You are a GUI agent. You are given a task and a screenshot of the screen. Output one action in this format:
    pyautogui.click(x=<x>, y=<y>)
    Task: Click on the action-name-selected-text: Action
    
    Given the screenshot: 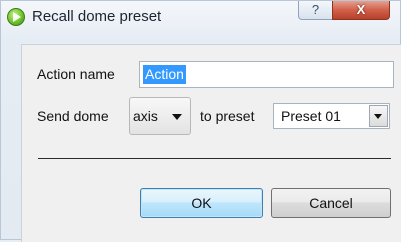 What is the action you would take?
    pyautogui.click(x=164, y=74)
    